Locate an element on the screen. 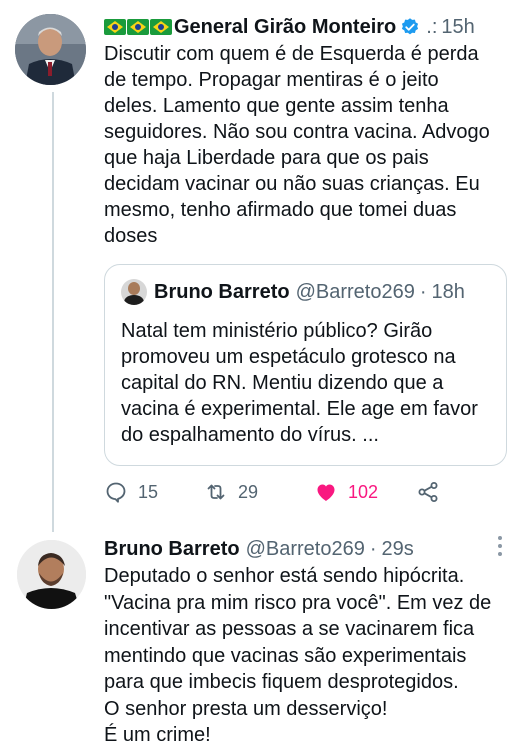 This screenshot has width=516, height=750. author-handle: @Barreto269 is located at coordinates (305, 549).